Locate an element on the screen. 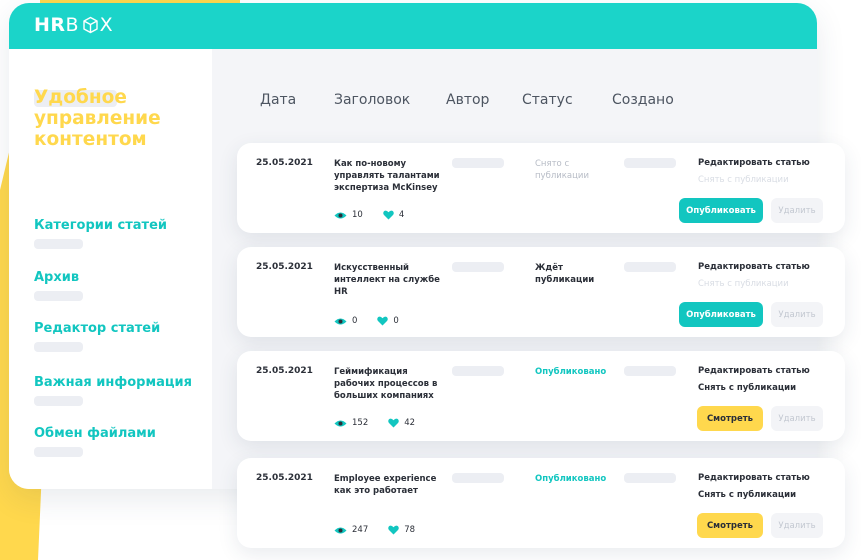  likes-stat: 4 is located at coordinates (393, 215).